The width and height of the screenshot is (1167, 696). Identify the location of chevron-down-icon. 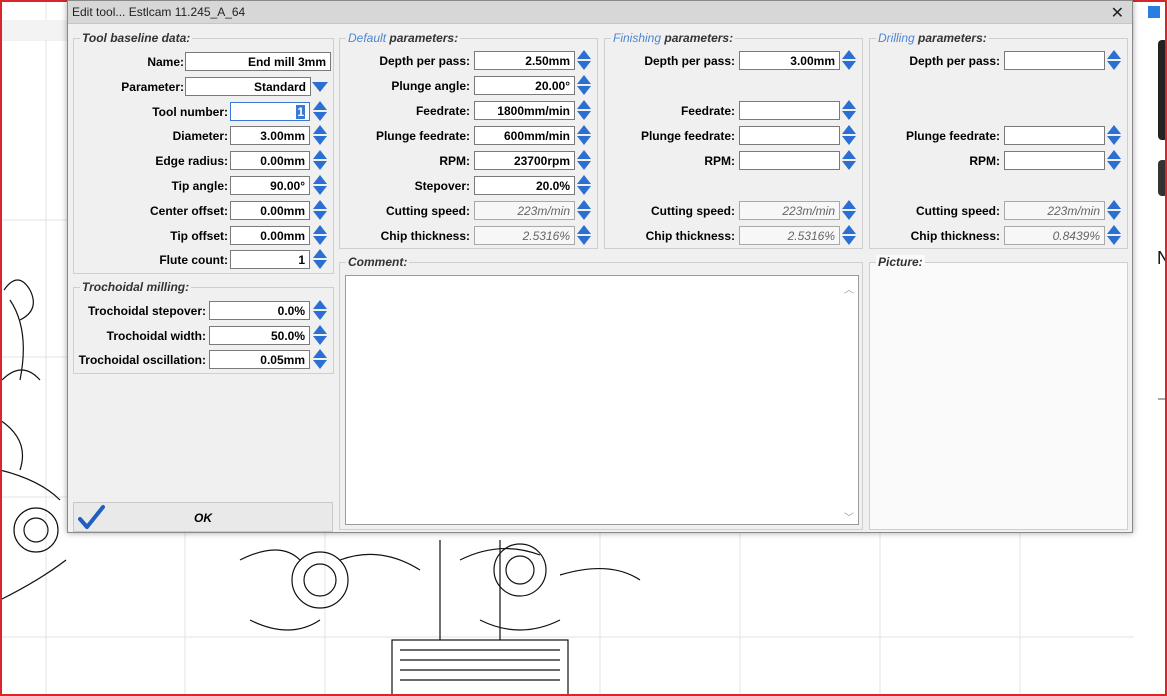
(320, 87).